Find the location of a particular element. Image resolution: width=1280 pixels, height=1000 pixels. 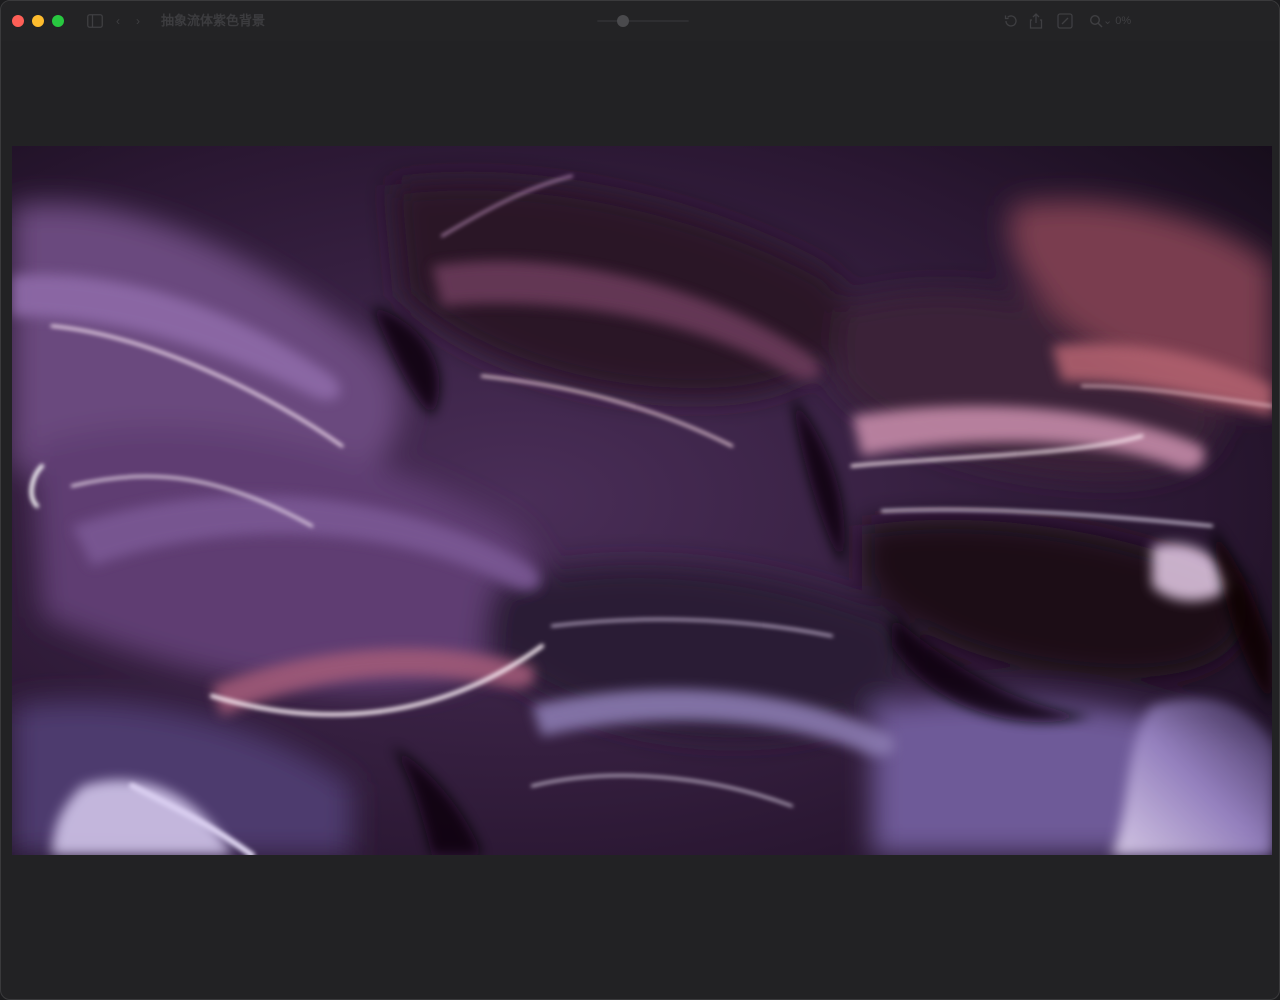

zoom-readout: ⌄ 0% is located at coordinates (1117, 21).